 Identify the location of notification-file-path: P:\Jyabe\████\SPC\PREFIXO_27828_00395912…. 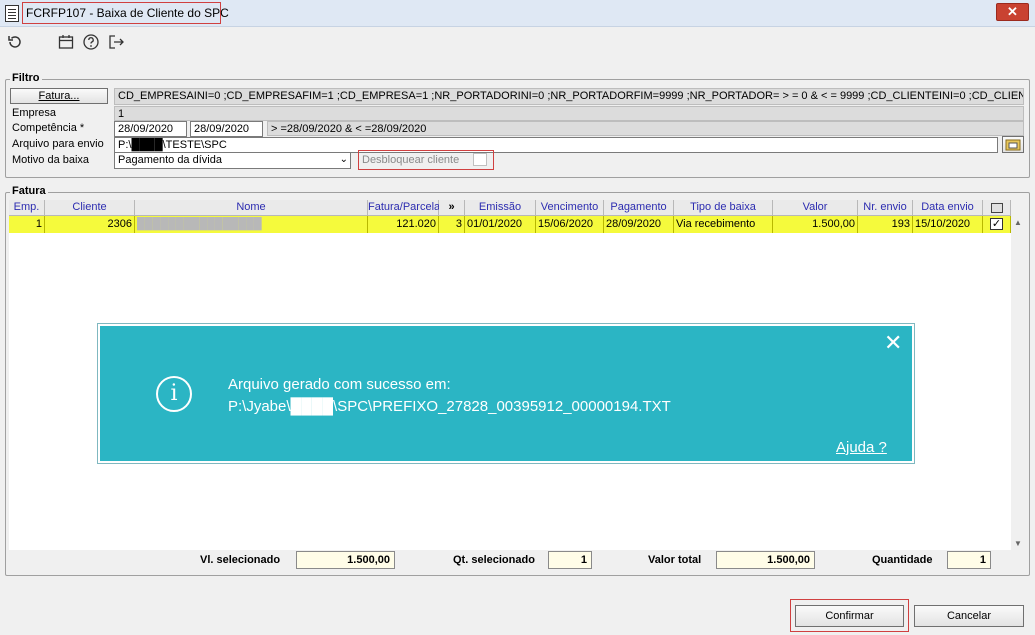
(449, 406).